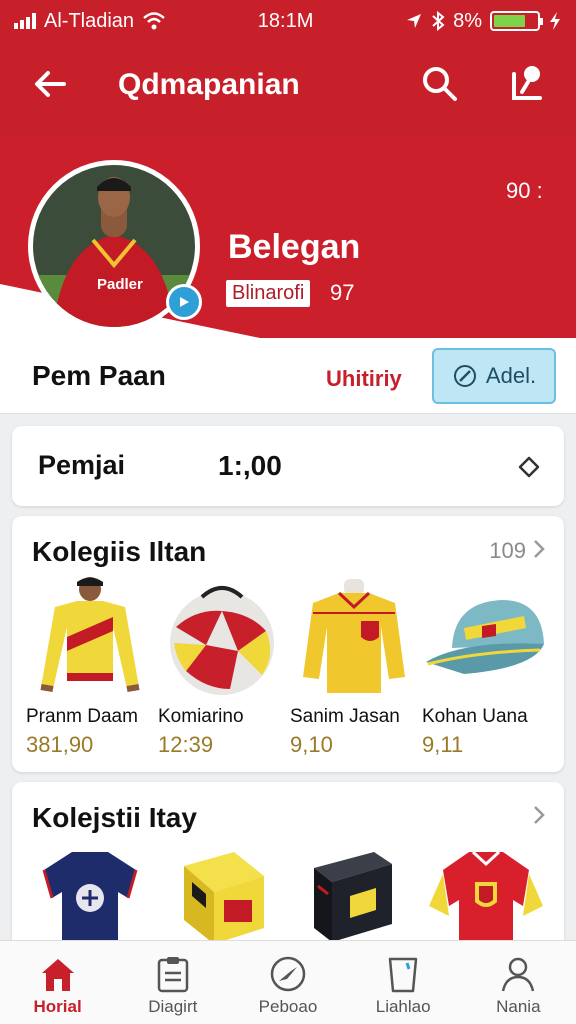 This screenshot has height=1024, width=576. Describe the element at coordinates (464, 376) in the screenshot. I see `edit-icon` at that location.